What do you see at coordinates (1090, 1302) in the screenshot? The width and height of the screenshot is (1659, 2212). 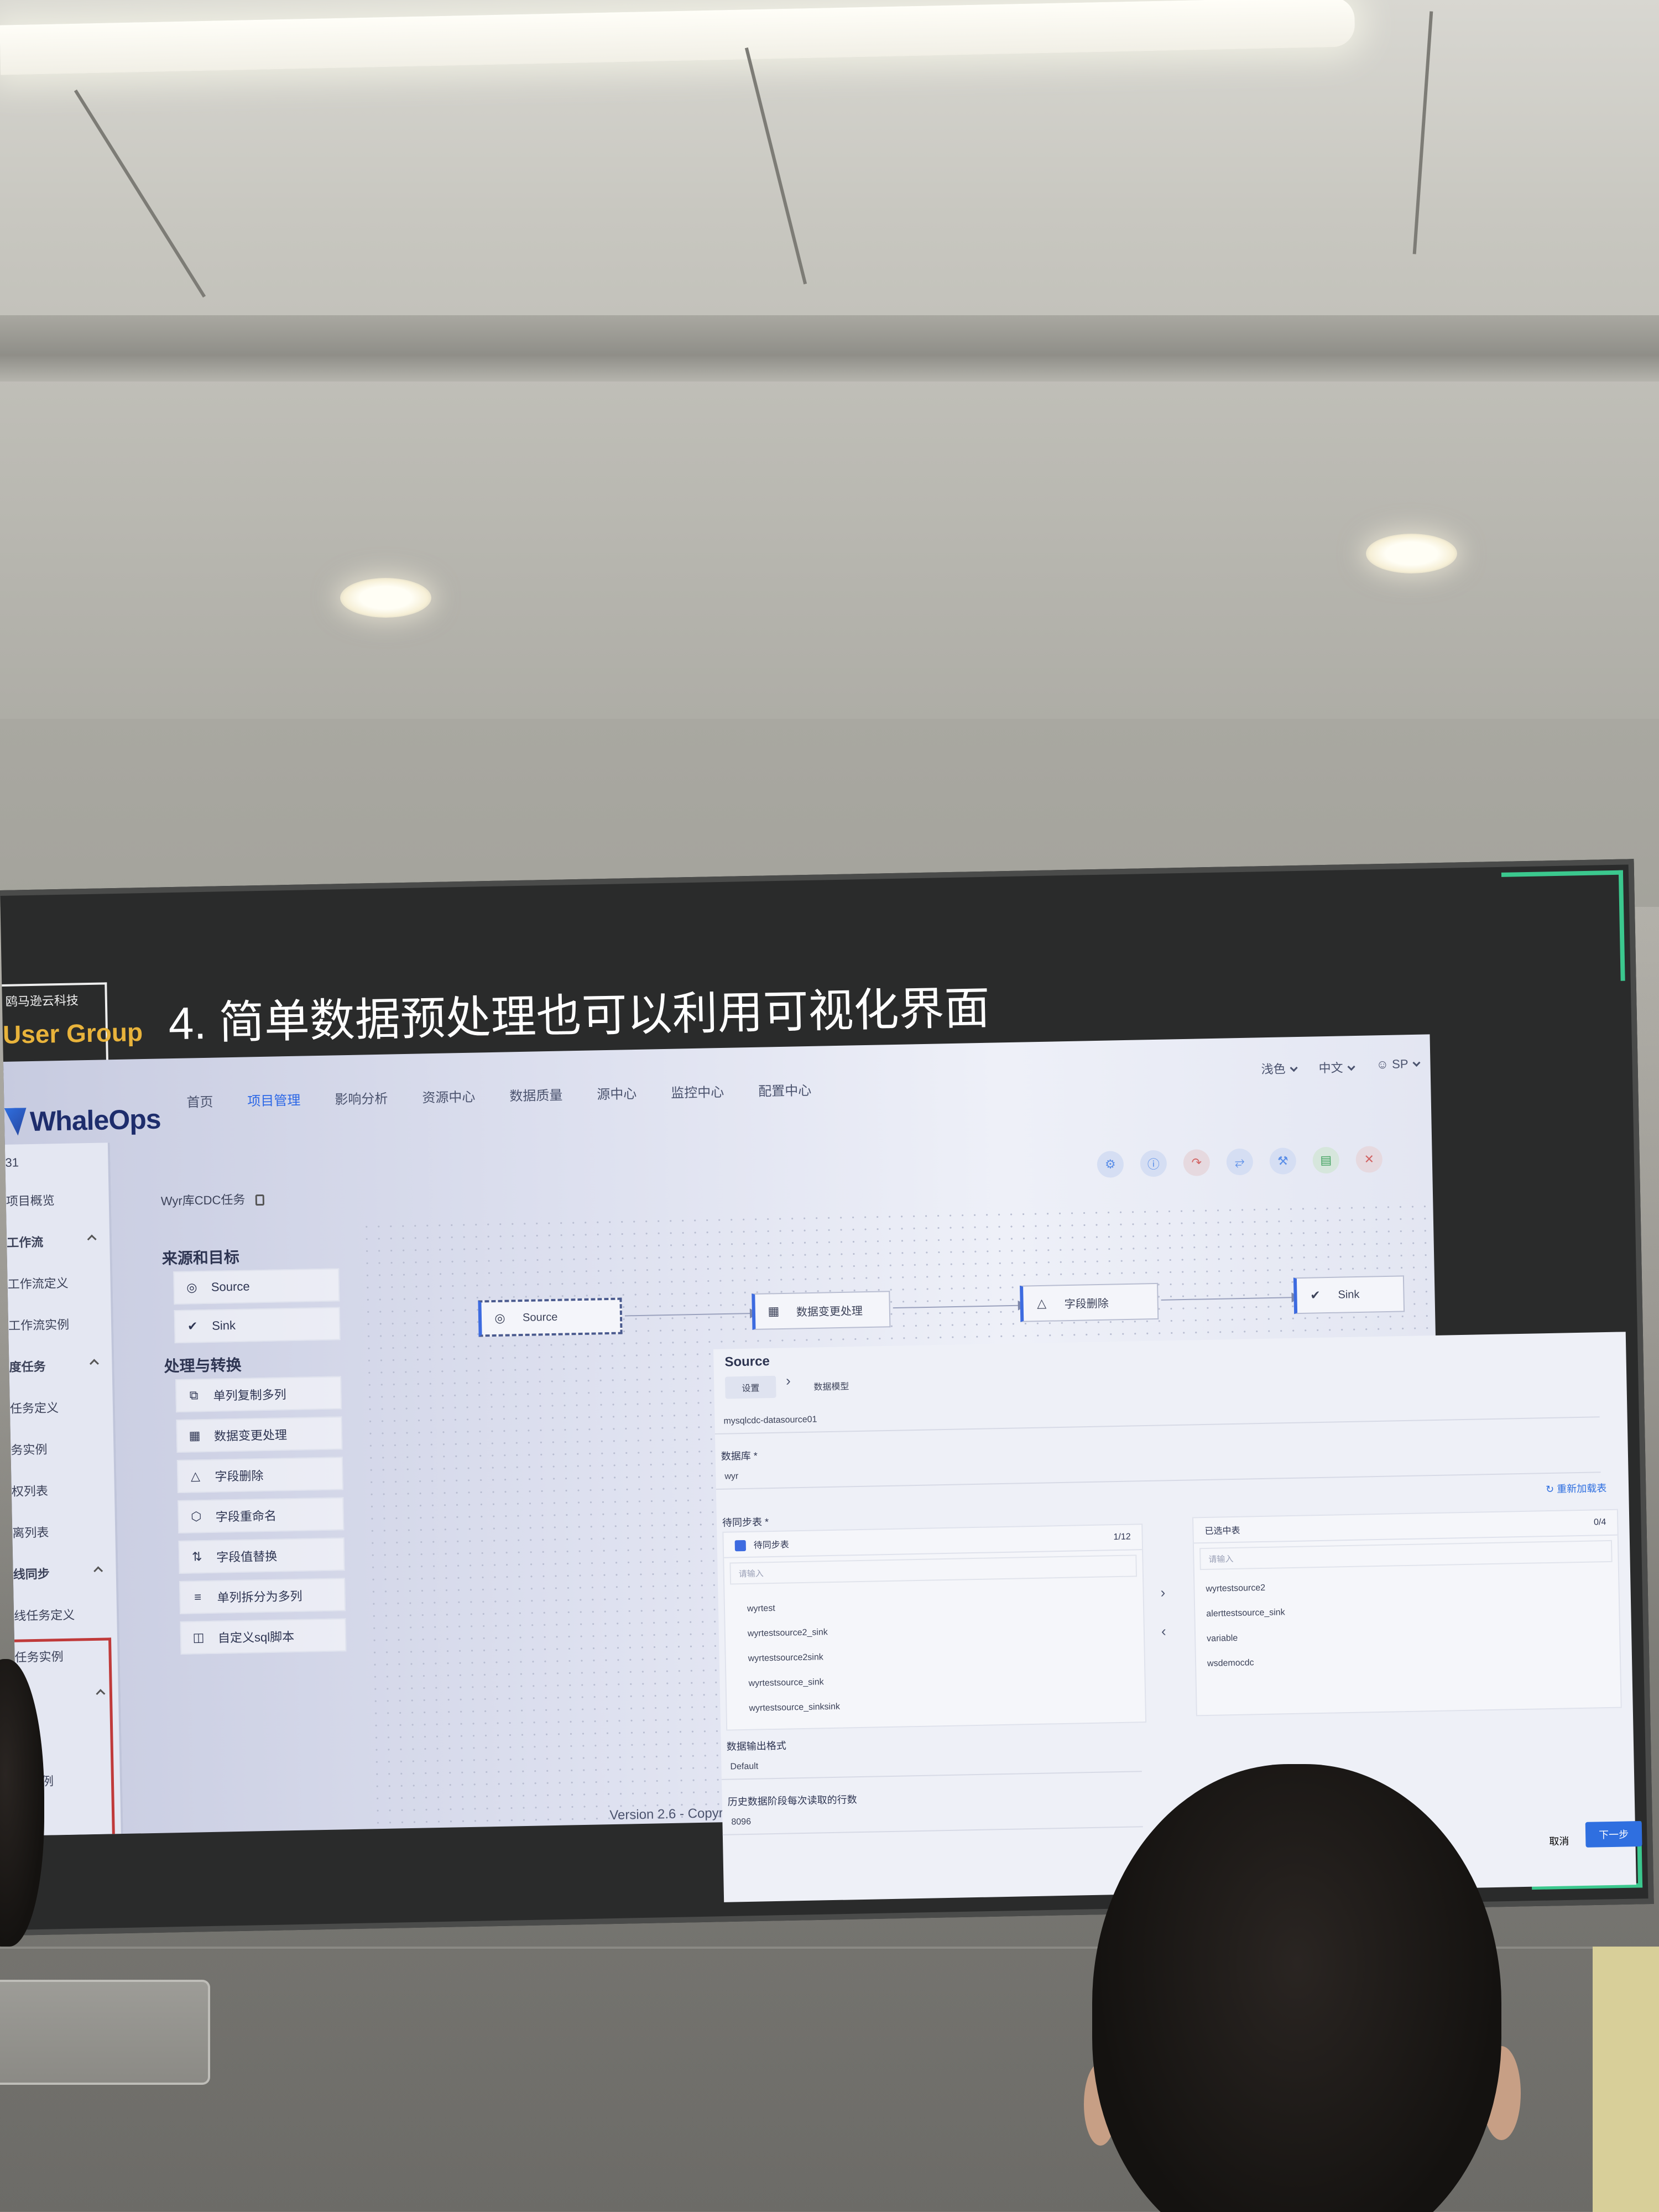 I see `node-field-delete: △ 字段删除` at bounding box center [1090, 1302].